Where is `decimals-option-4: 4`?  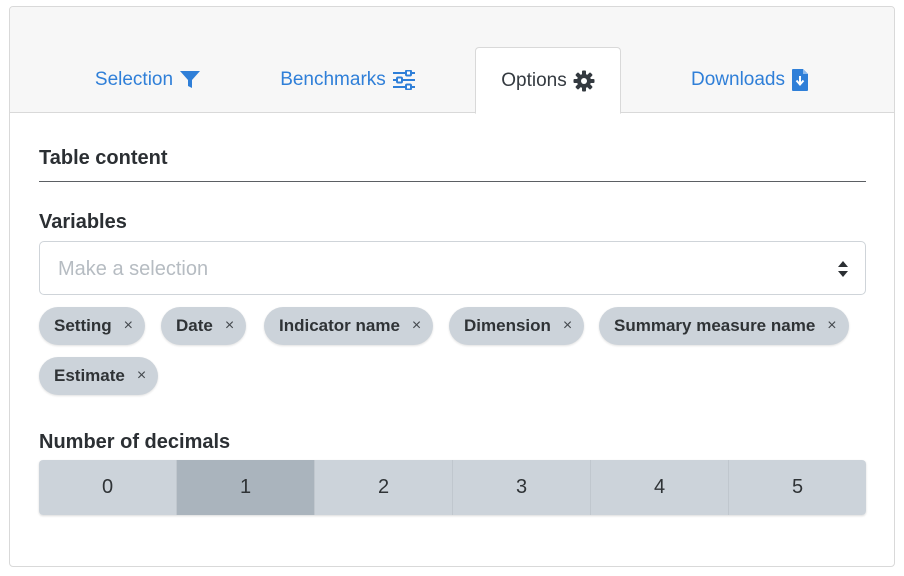 decimals-option-4: 4 is located at coordinates (660, 487).